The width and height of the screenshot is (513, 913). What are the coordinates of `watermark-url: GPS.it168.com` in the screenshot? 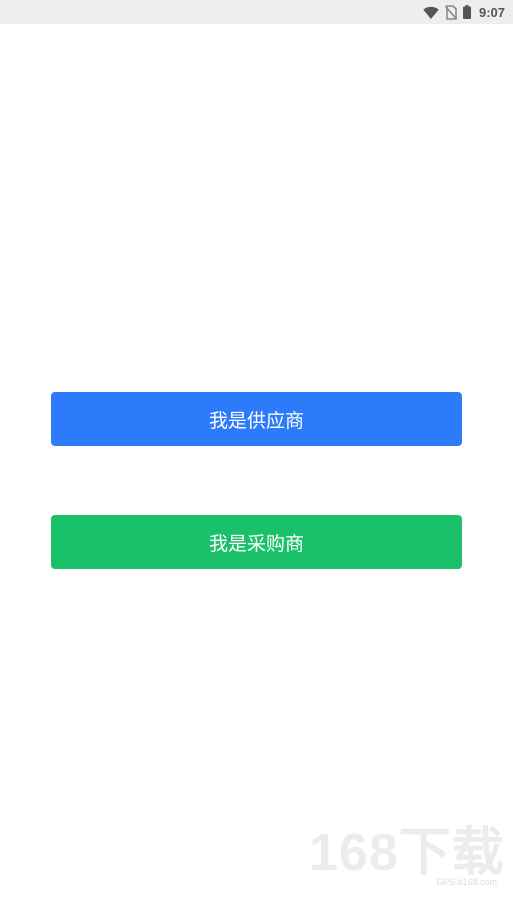 It's located at (466, 882).